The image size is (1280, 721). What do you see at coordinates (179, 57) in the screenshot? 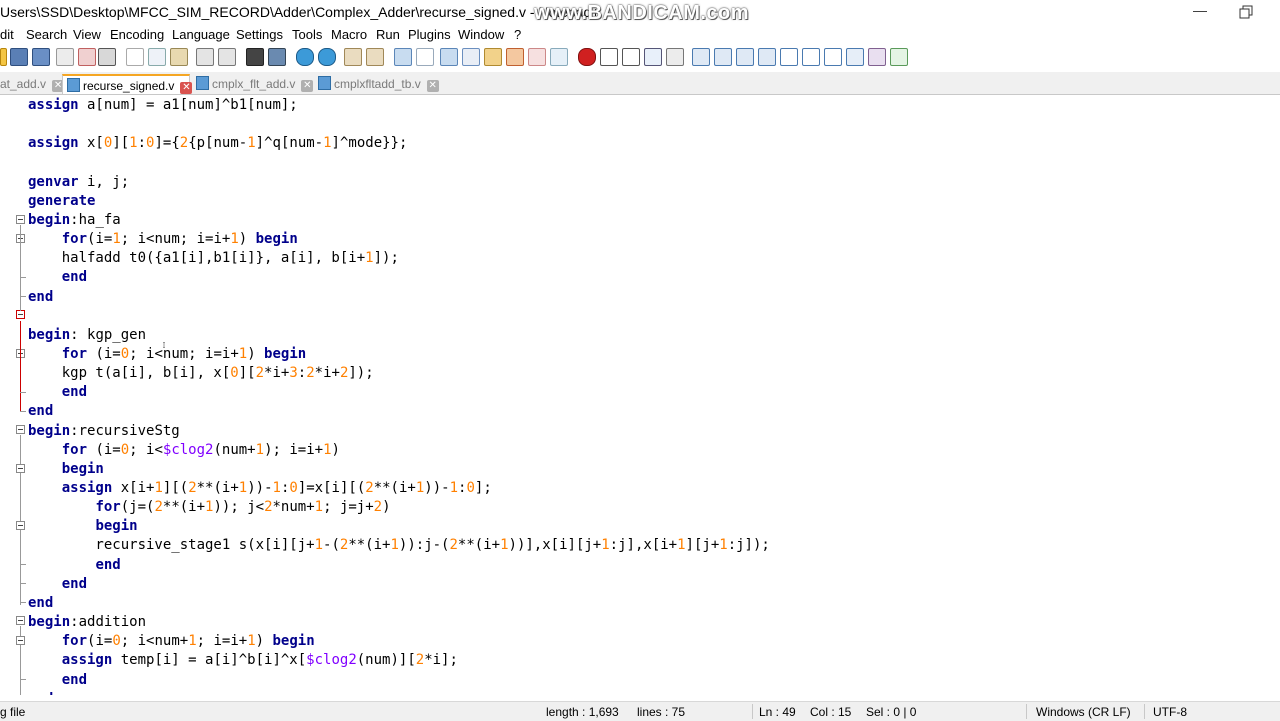
I see `paste-icon` at bounding box center [179, 57].